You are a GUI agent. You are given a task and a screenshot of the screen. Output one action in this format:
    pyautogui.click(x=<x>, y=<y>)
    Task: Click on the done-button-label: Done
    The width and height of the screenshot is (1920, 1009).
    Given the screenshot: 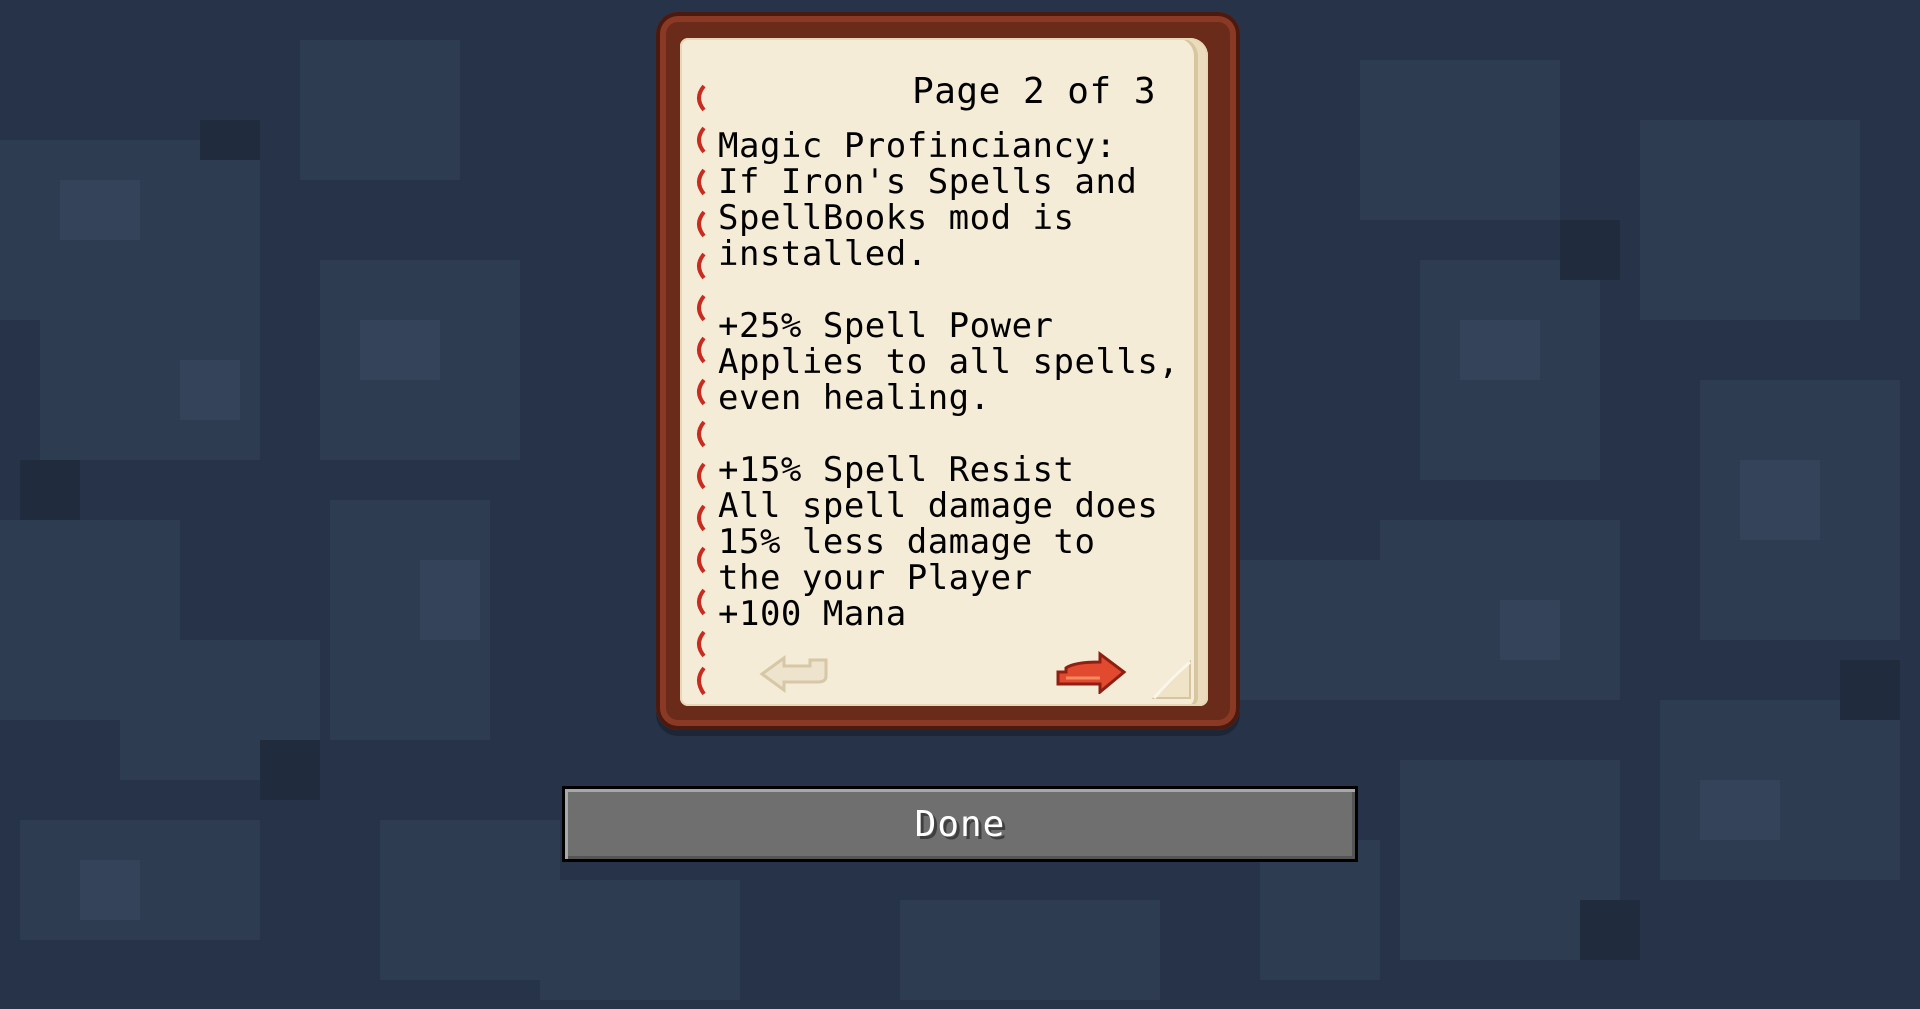 What is the action you would take?
    pyautogui.click(x=960, y=824)
    